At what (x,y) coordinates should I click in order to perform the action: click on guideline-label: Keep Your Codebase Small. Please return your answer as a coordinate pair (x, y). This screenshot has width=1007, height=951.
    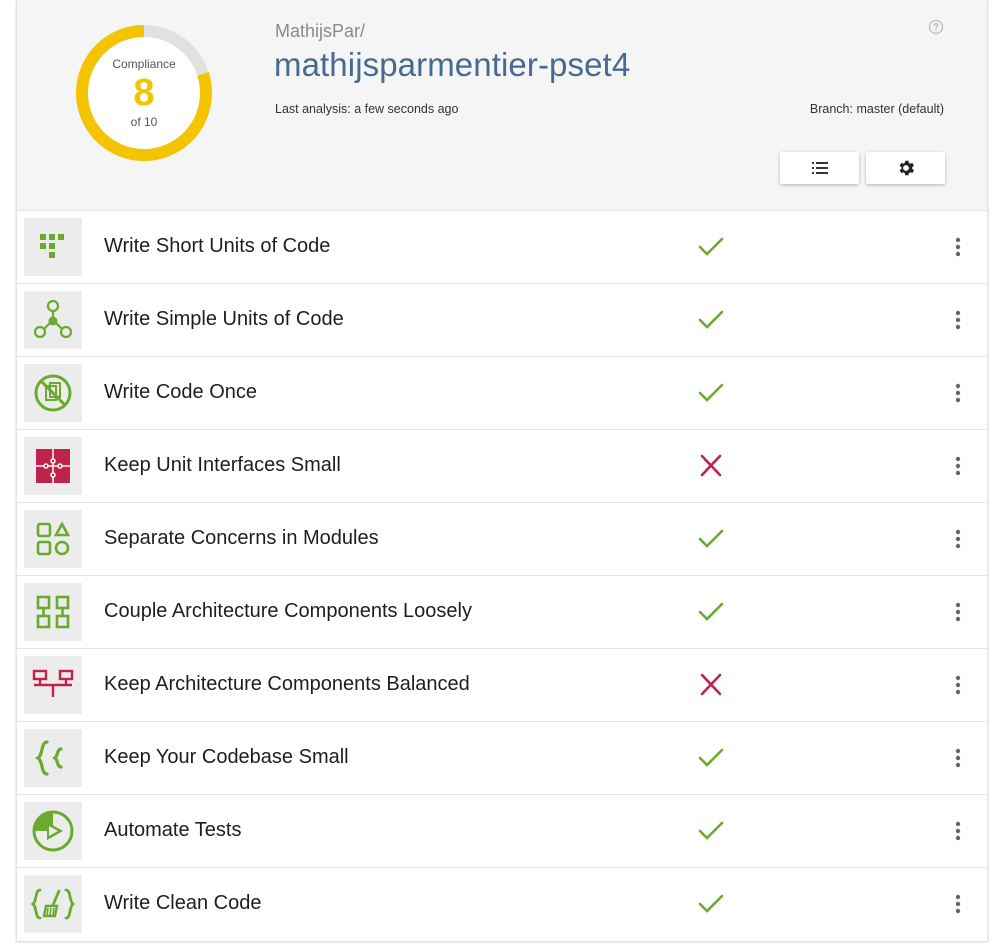
    Looking at the image, I should click on (226, 757).